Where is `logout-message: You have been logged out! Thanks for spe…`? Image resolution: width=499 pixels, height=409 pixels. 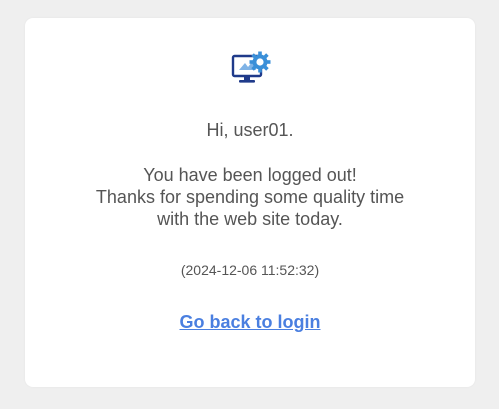 logout-message: You have been logged out! Thanks for spe… is located at coordinates (250, 197).